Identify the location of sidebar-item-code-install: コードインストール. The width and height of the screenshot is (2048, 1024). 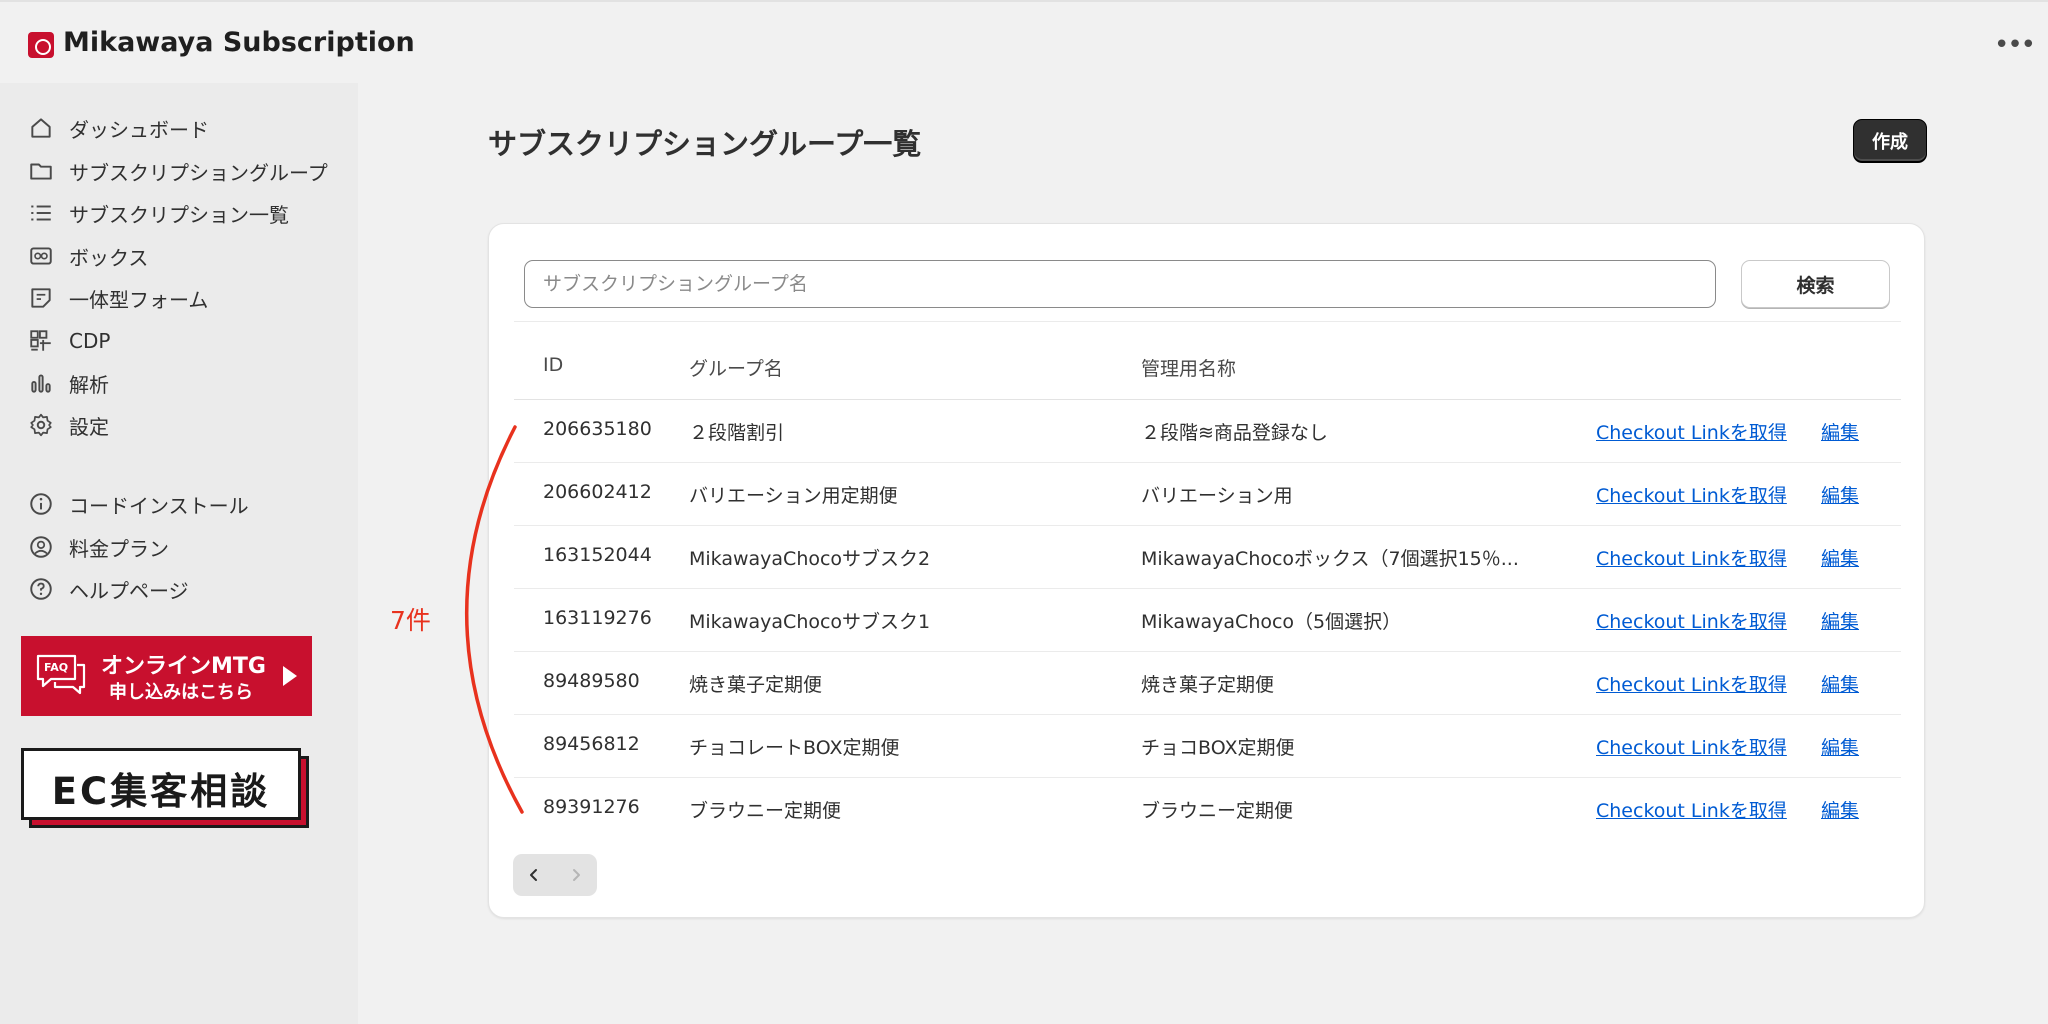
(138, 504).